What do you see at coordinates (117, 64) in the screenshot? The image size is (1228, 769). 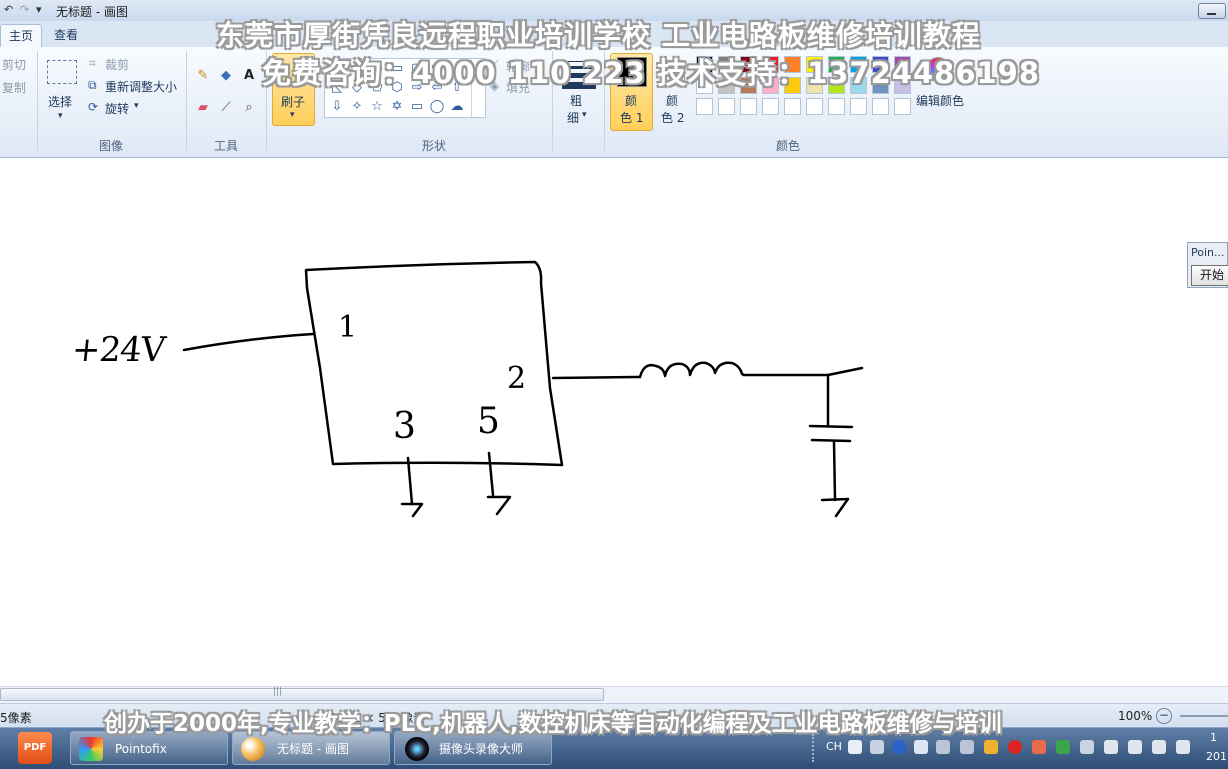 I see `crop-button: 裁剪` at bounding box center [117, 64].